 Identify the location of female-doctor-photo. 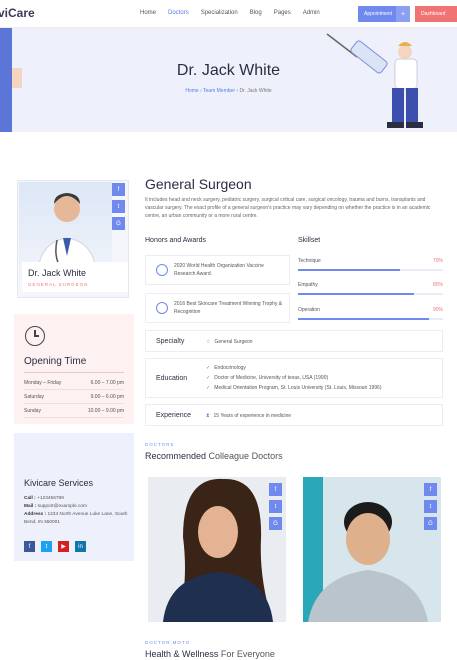
(217, 549).